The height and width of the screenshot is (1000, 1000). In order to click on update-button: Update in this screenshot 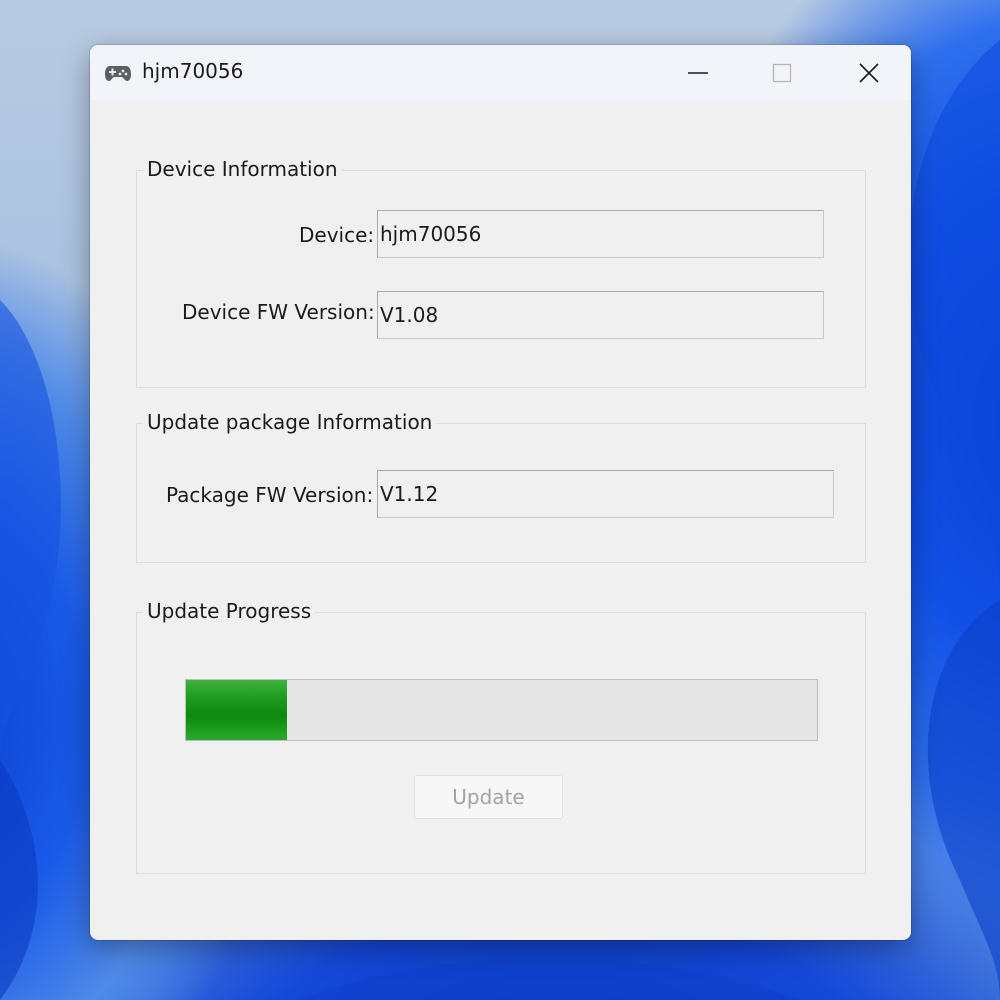, I will do `click(488, 797)`.